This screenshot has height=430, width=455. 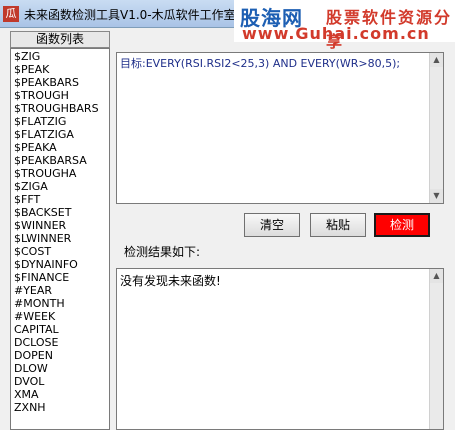 I want to click on function-list-item: $DYNAINFO, so click(x=61, y=264).